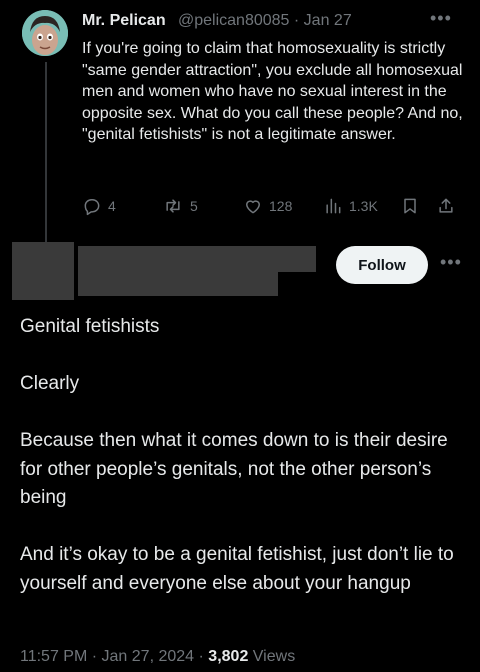 The height and width of the screenshot is (672, 480). What do you see at coordinates (328, 20) in the screenshot?
I see `tweet-date: Jan 27` at bounding box center [328, 20].